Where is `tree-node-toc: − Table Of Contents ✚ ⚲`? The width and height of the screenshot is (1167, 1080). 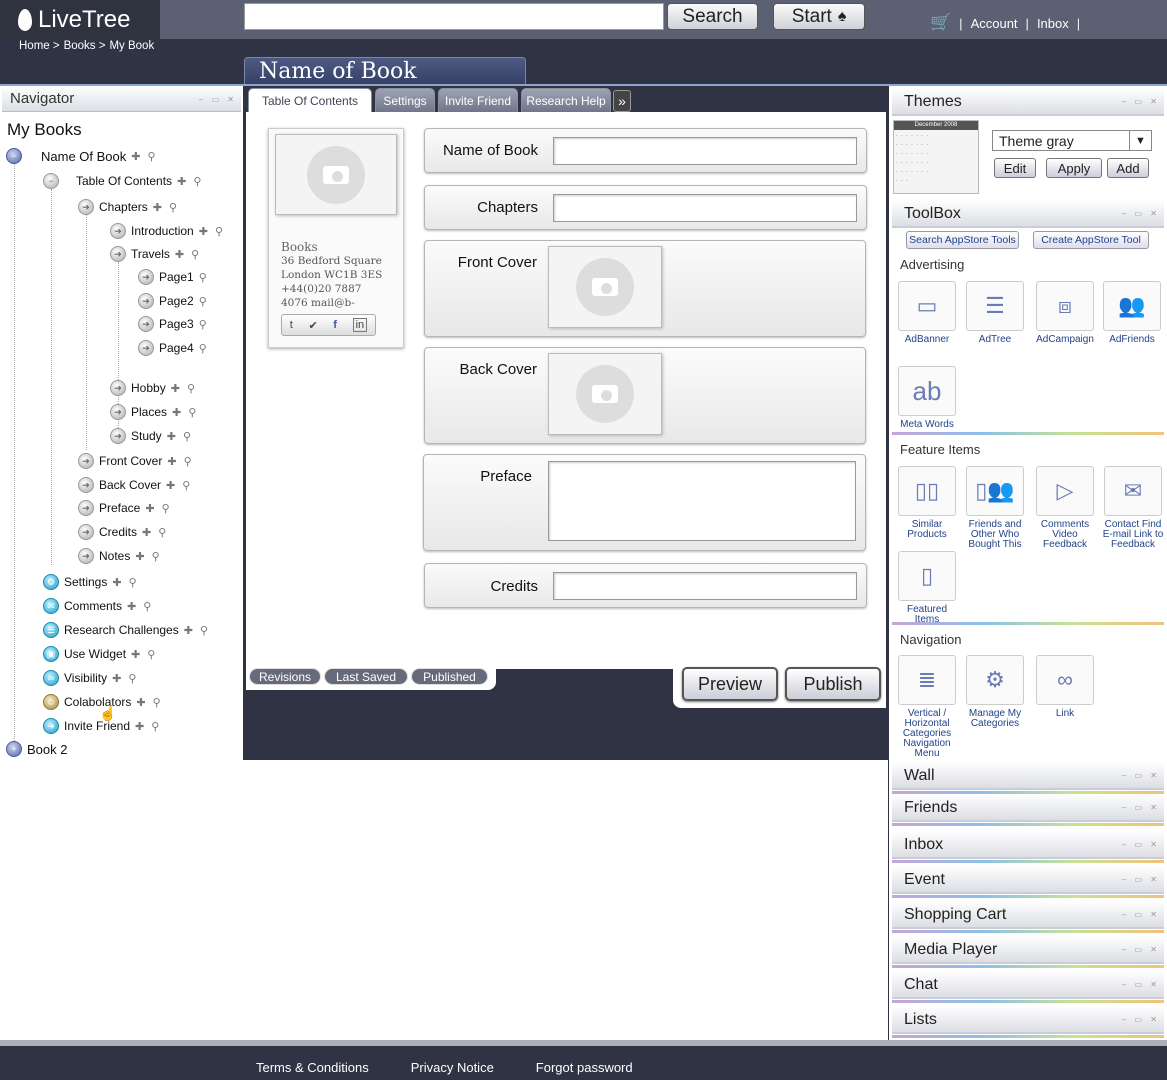
tree-node-toc: − Table Of Contents ✚ ⚲ is located at coordinates (123, 181).